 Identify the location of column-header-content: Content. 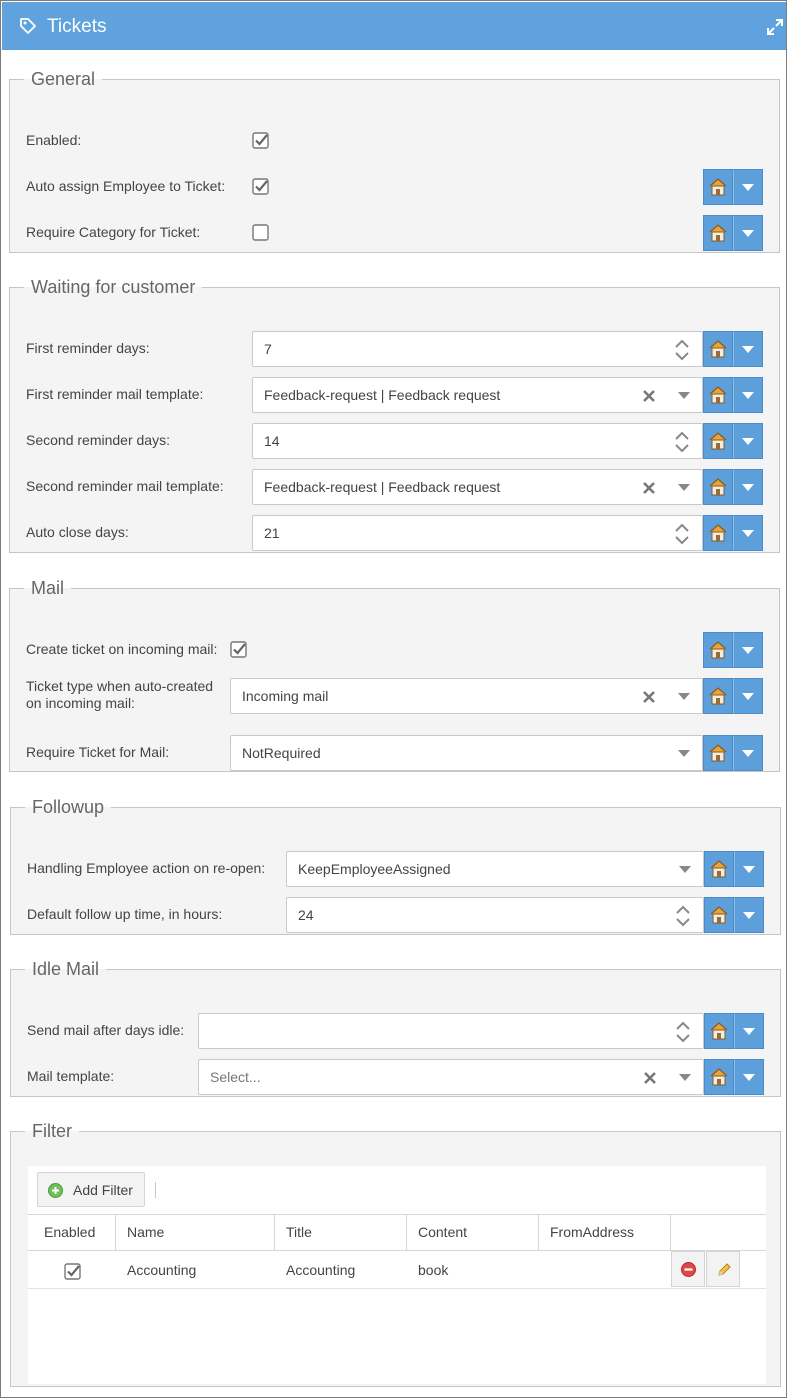
(473, 1232).